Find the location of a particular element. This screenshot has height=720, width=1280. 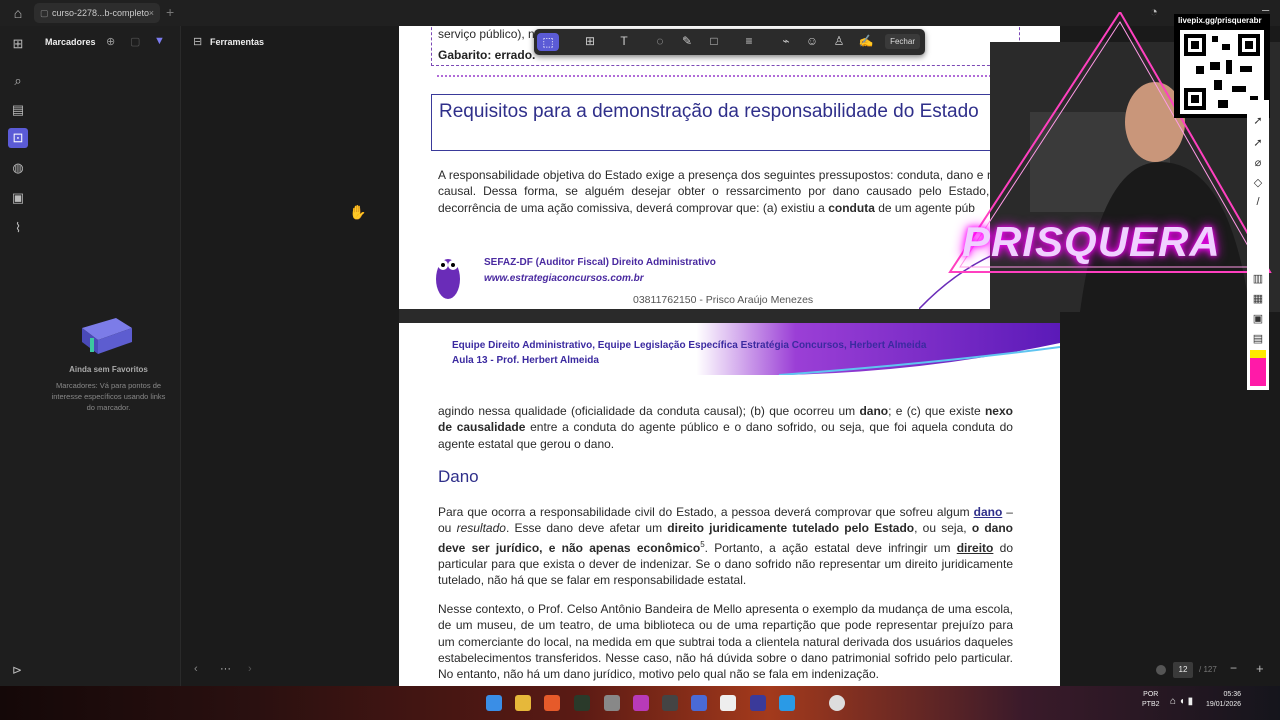

left-icon-rail: ⊞ ⌕ ▤ ⊡ ◍ ▣ ⌇ is located at coordinates (18, 356).